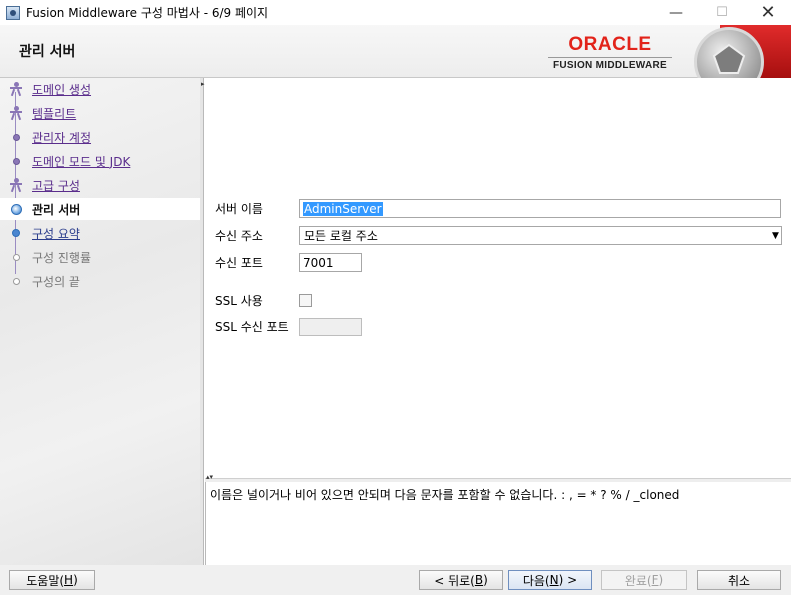 The width and height of the screenshot is (791, 595). I want to click on next-button: 다음(N) >, so click(550, 580).